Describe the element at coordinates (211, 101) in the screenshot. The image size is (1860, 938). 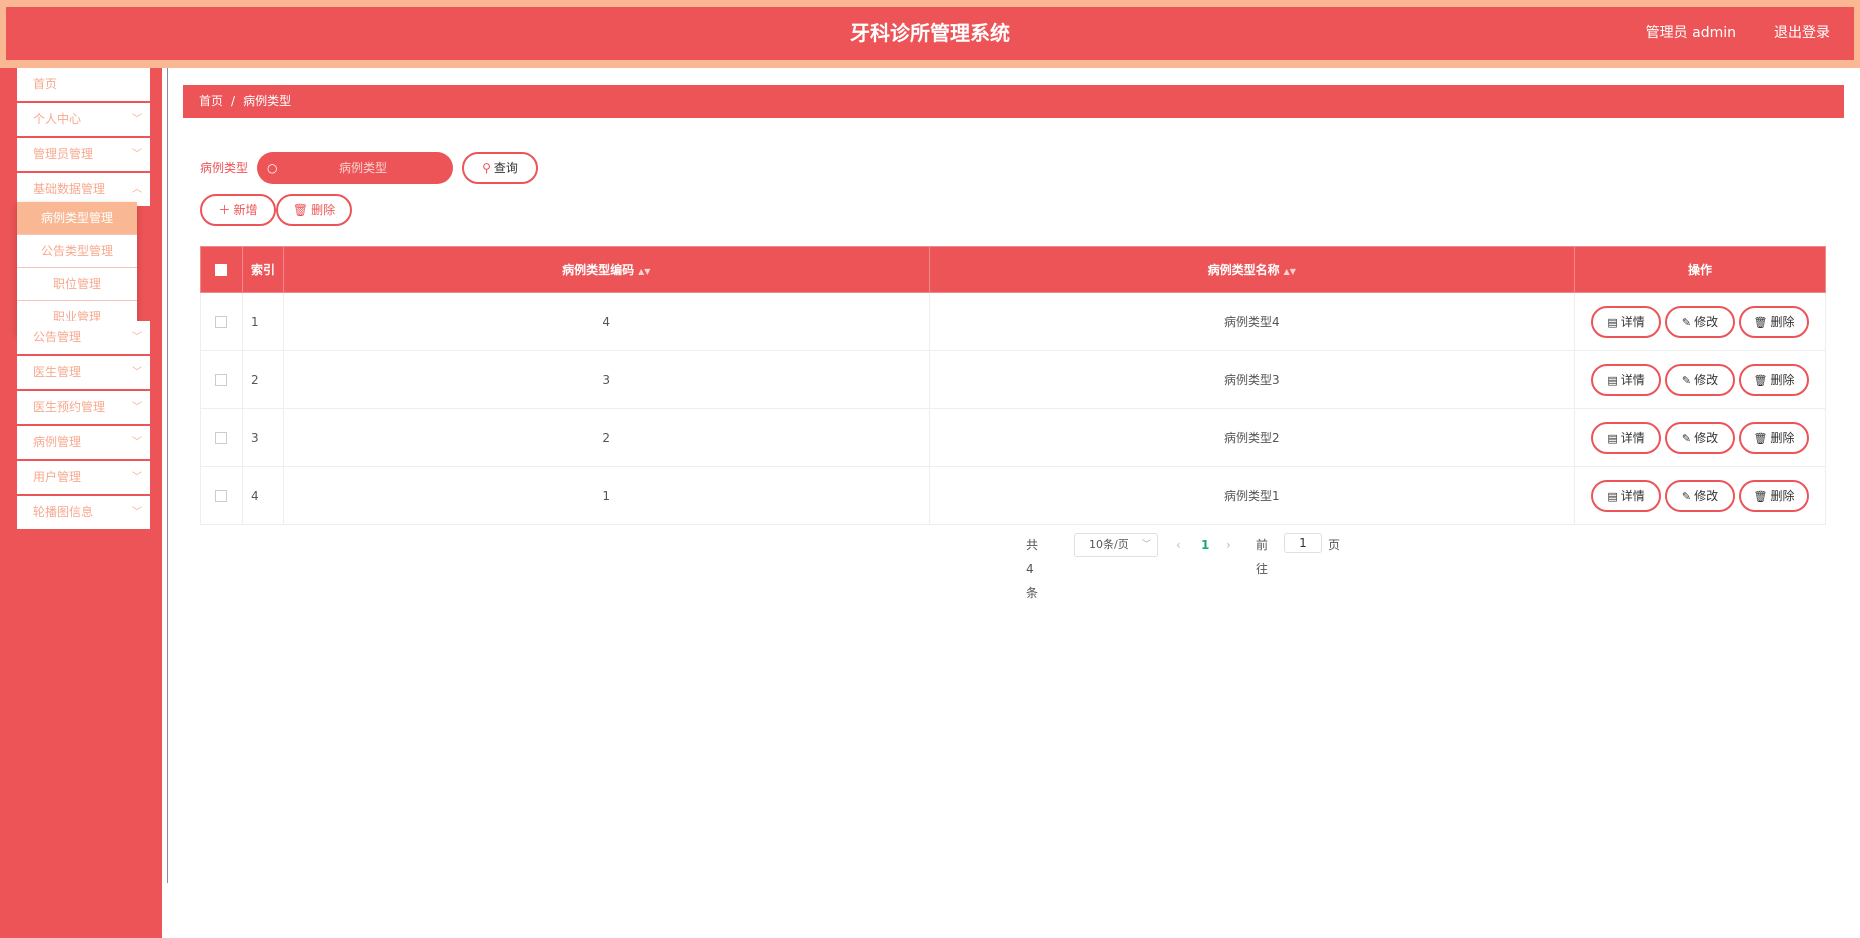
I see `breadcrumb-home: 首页` at that location.